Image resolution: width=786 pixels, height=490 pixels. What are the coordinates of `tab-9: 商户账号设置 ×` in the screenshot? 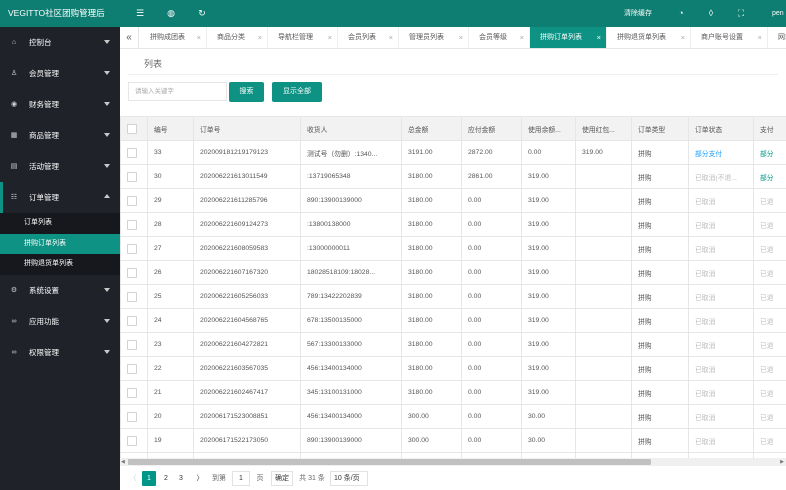 It's located at (729, 37).